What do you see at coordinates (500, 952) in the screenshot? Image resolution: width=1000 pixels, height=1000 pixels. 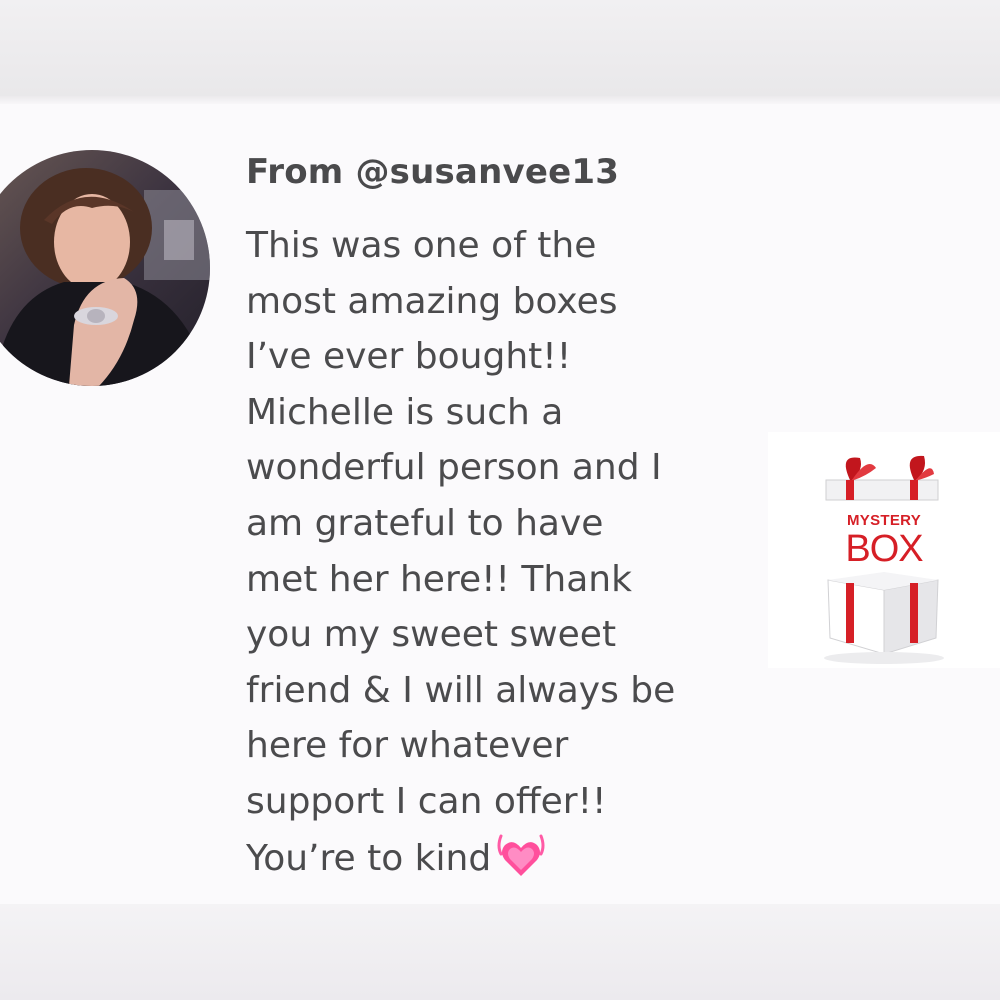 I see `bottom-blurred-band` at bounding box center [500, 952].